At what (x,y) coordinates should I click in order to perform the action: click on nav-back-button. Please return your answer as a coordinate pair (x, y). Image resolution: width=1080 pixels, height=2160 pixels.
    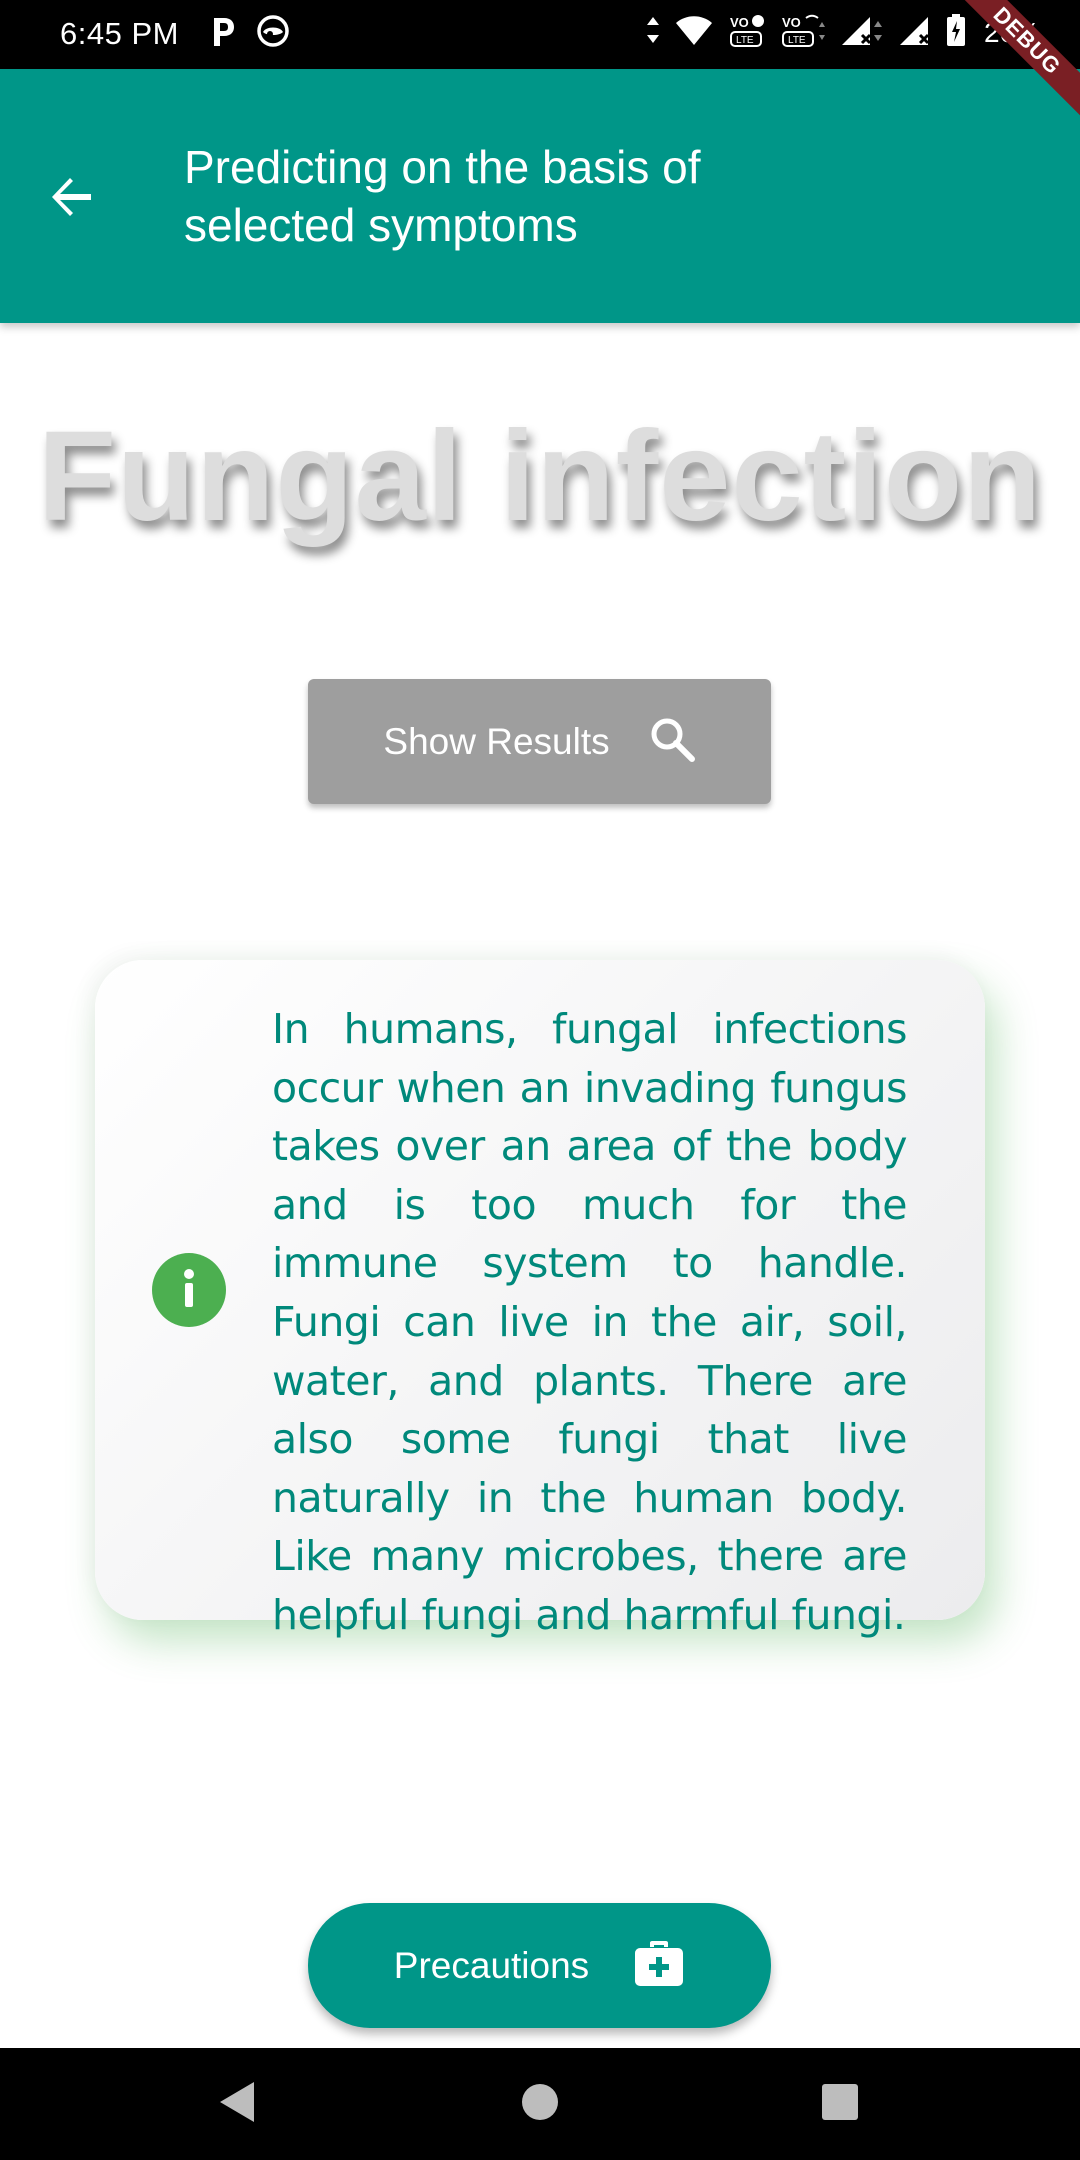
    Looking at the image, I should click on (238, 2104).